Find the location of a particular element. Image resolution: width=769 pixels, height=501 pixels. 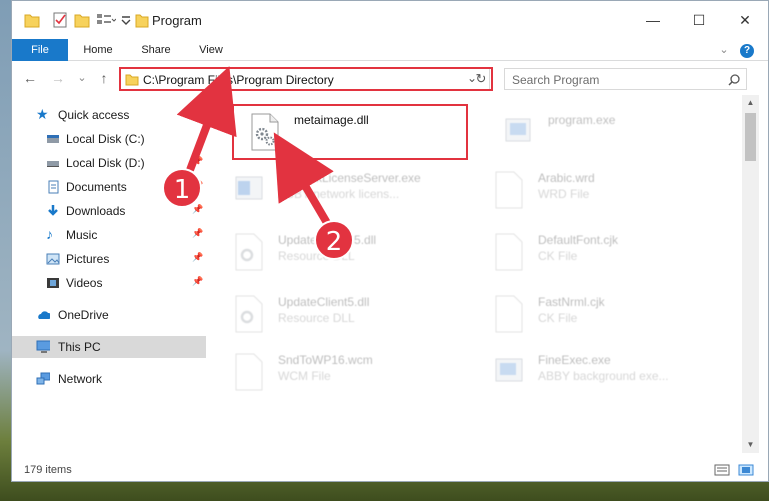

file-item-sndtowp16-wcm: SndToWP16.wcm WCM File is located at coordinates (326, 369).